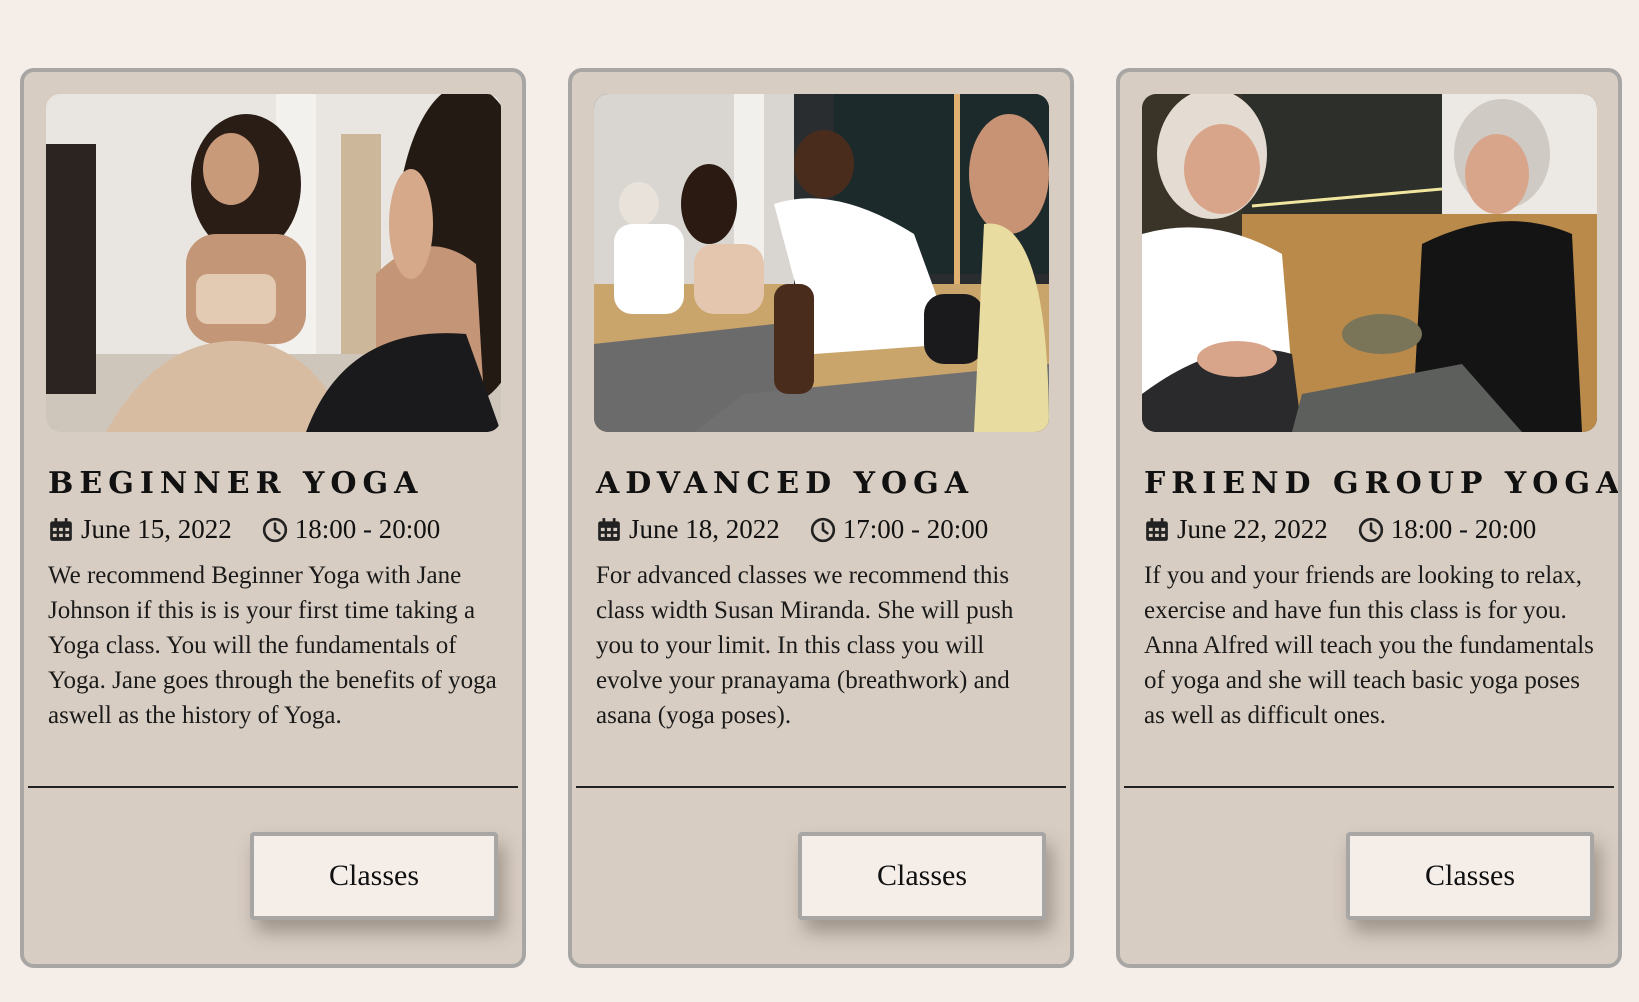 The width and height of the screenshot is (1639, 1002). I want to click on card-date: June 18, 2022, so click(704, 529).